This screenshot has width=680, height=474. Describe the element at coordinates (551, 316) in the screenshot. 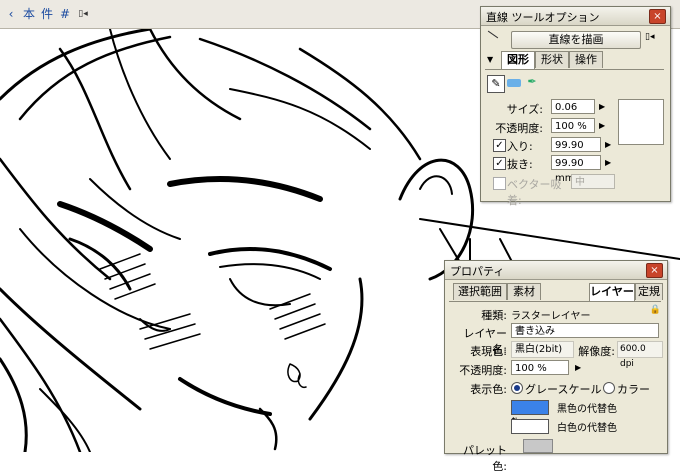

I see `type-value: ラスターレイヤー` at that location.